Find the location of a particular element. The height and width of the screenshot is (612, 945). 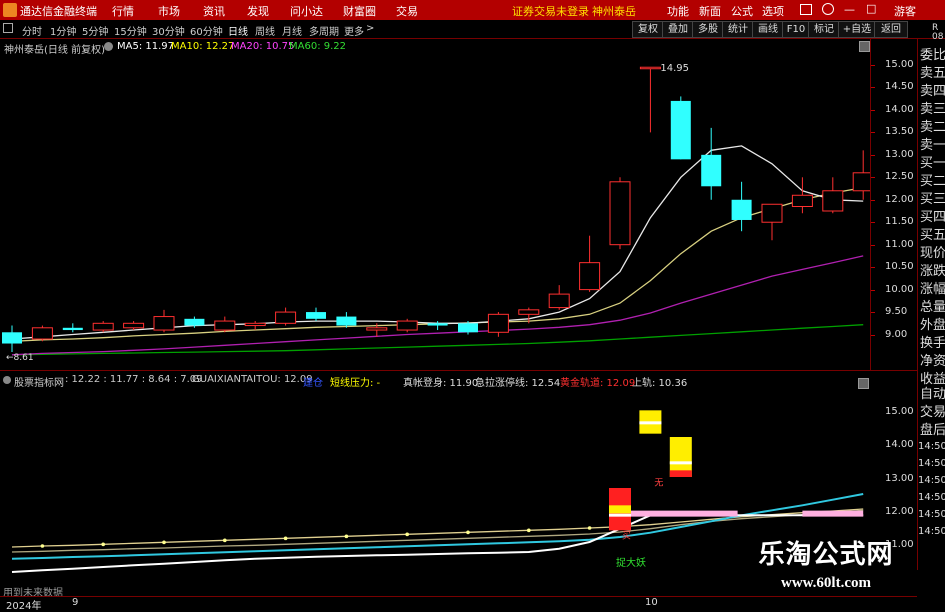

ma20-label: MA20: 10.75 is located at coordinates (263, 46).